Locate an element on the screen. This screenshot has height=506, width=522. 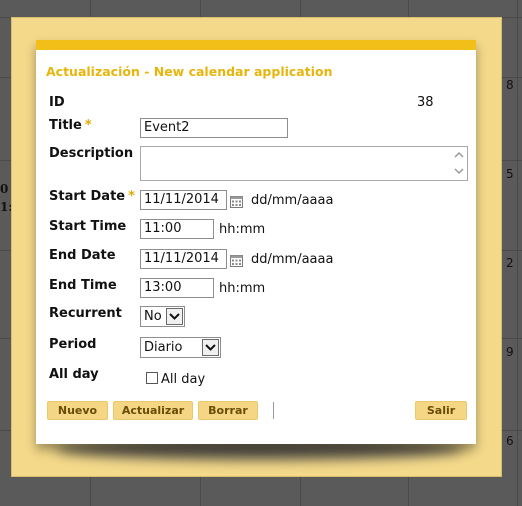
end-time-format-hint: hh:mm is located at coordinates (242, 288).